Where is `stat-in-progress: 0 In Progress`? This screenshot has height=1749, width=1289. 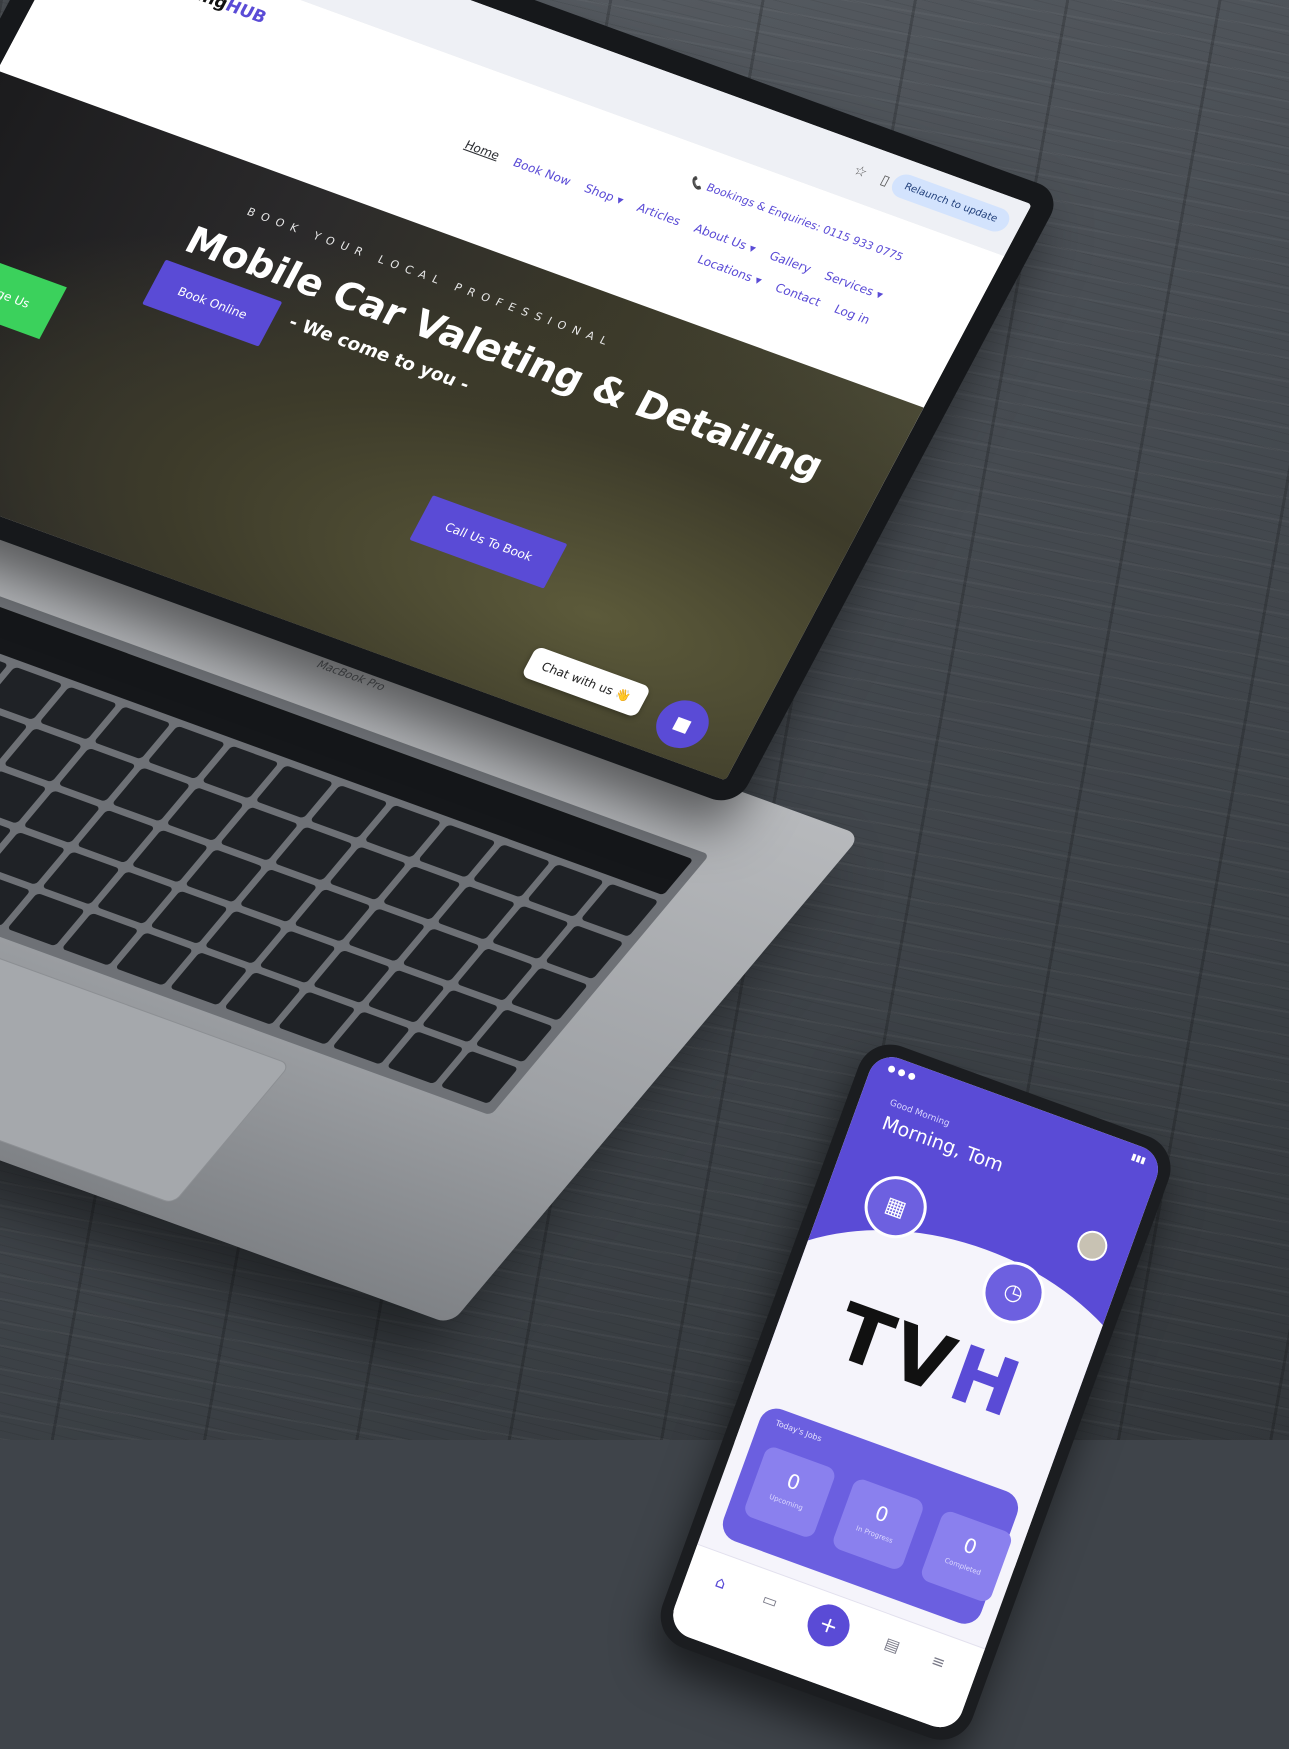
stat-in-progress: 0 In Progress is located at coordinates (878, 1524).